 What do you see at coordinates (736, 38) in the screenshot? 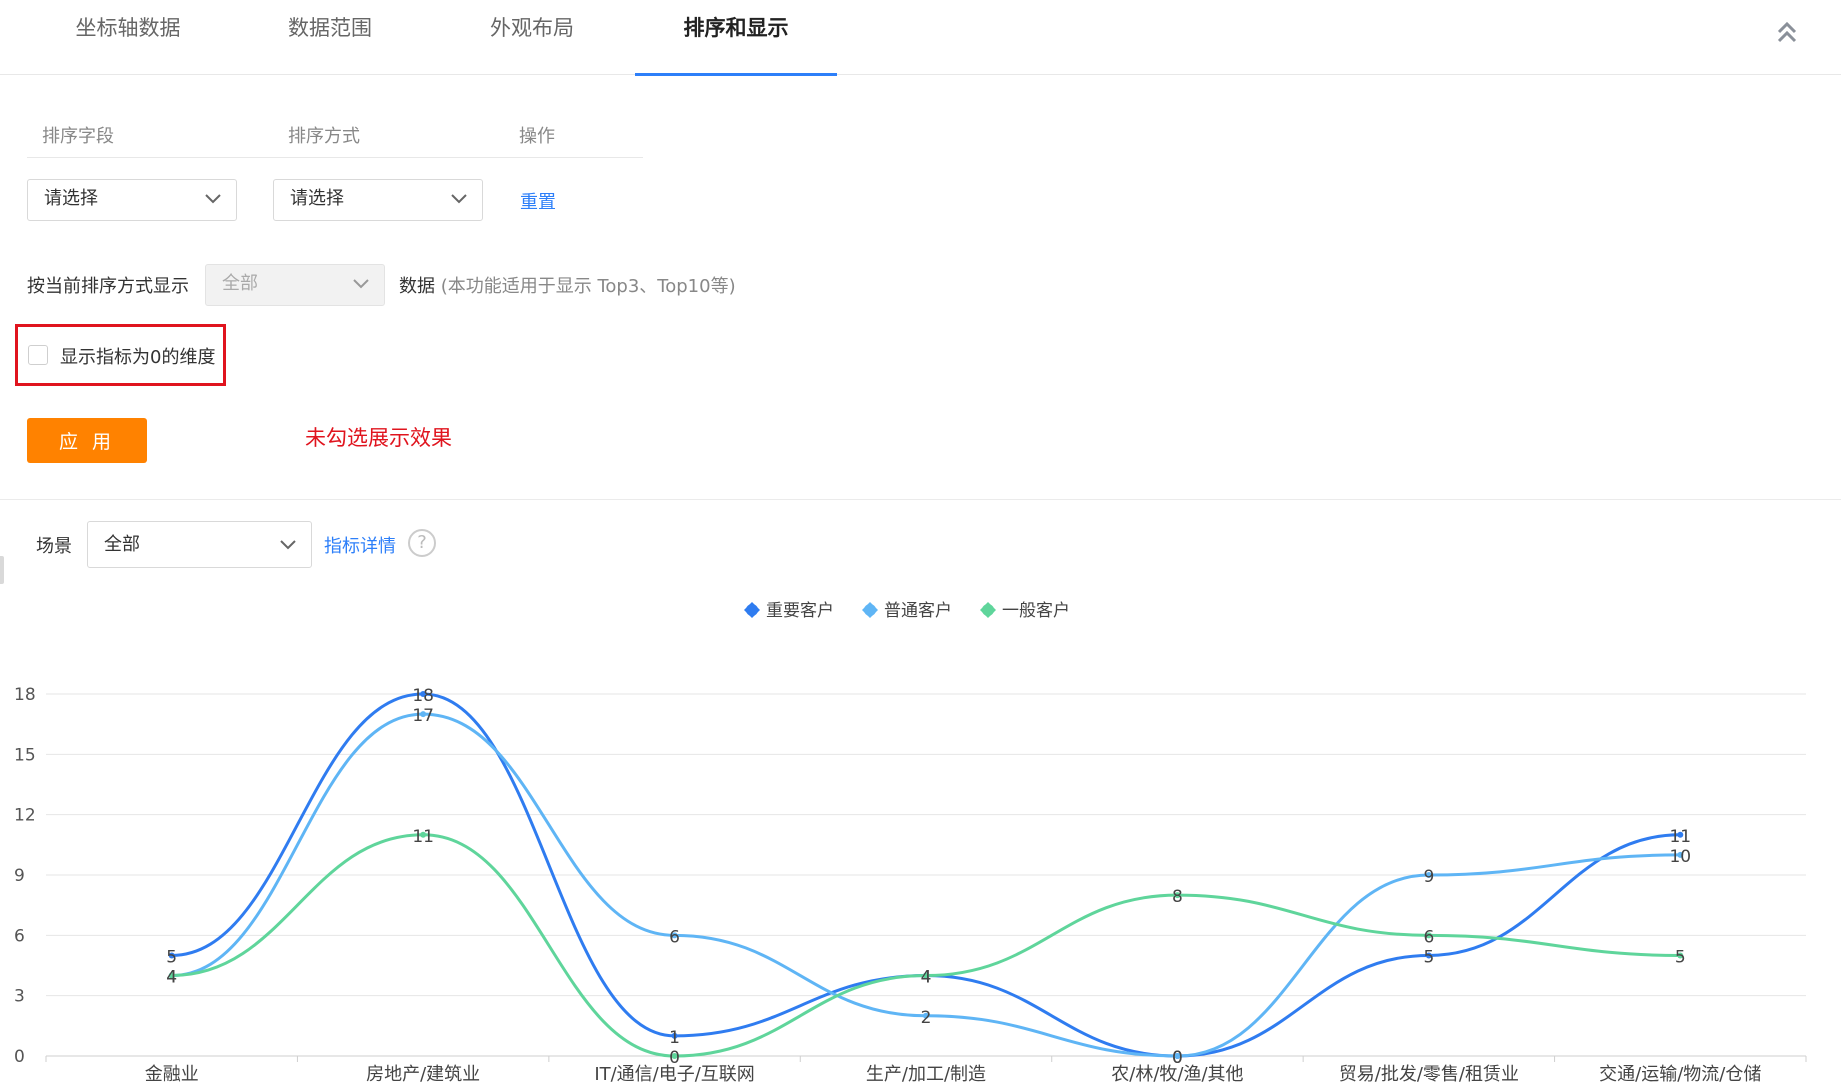
I see `tab-sort-display: 排序和显示` at bounding box center [736, 38].